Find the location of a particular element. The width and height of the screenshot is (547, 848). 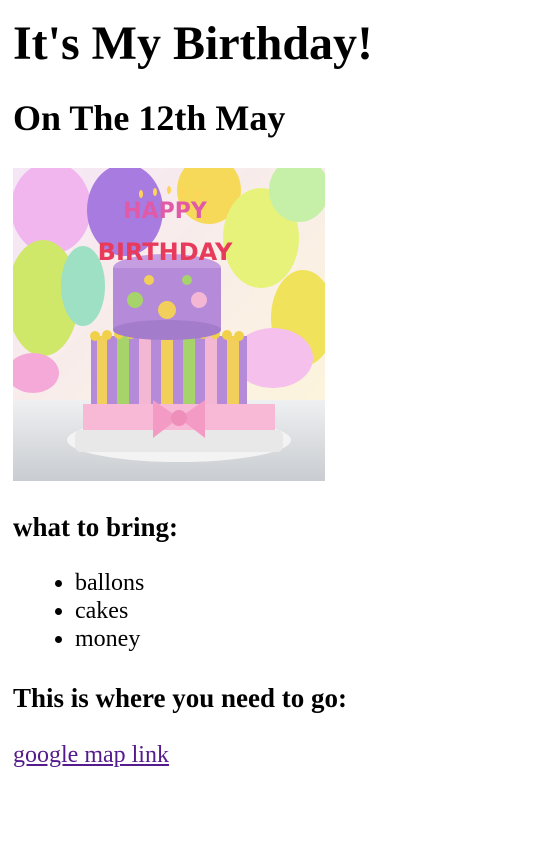

list-item: ballons is located at coordinates (304, 583).